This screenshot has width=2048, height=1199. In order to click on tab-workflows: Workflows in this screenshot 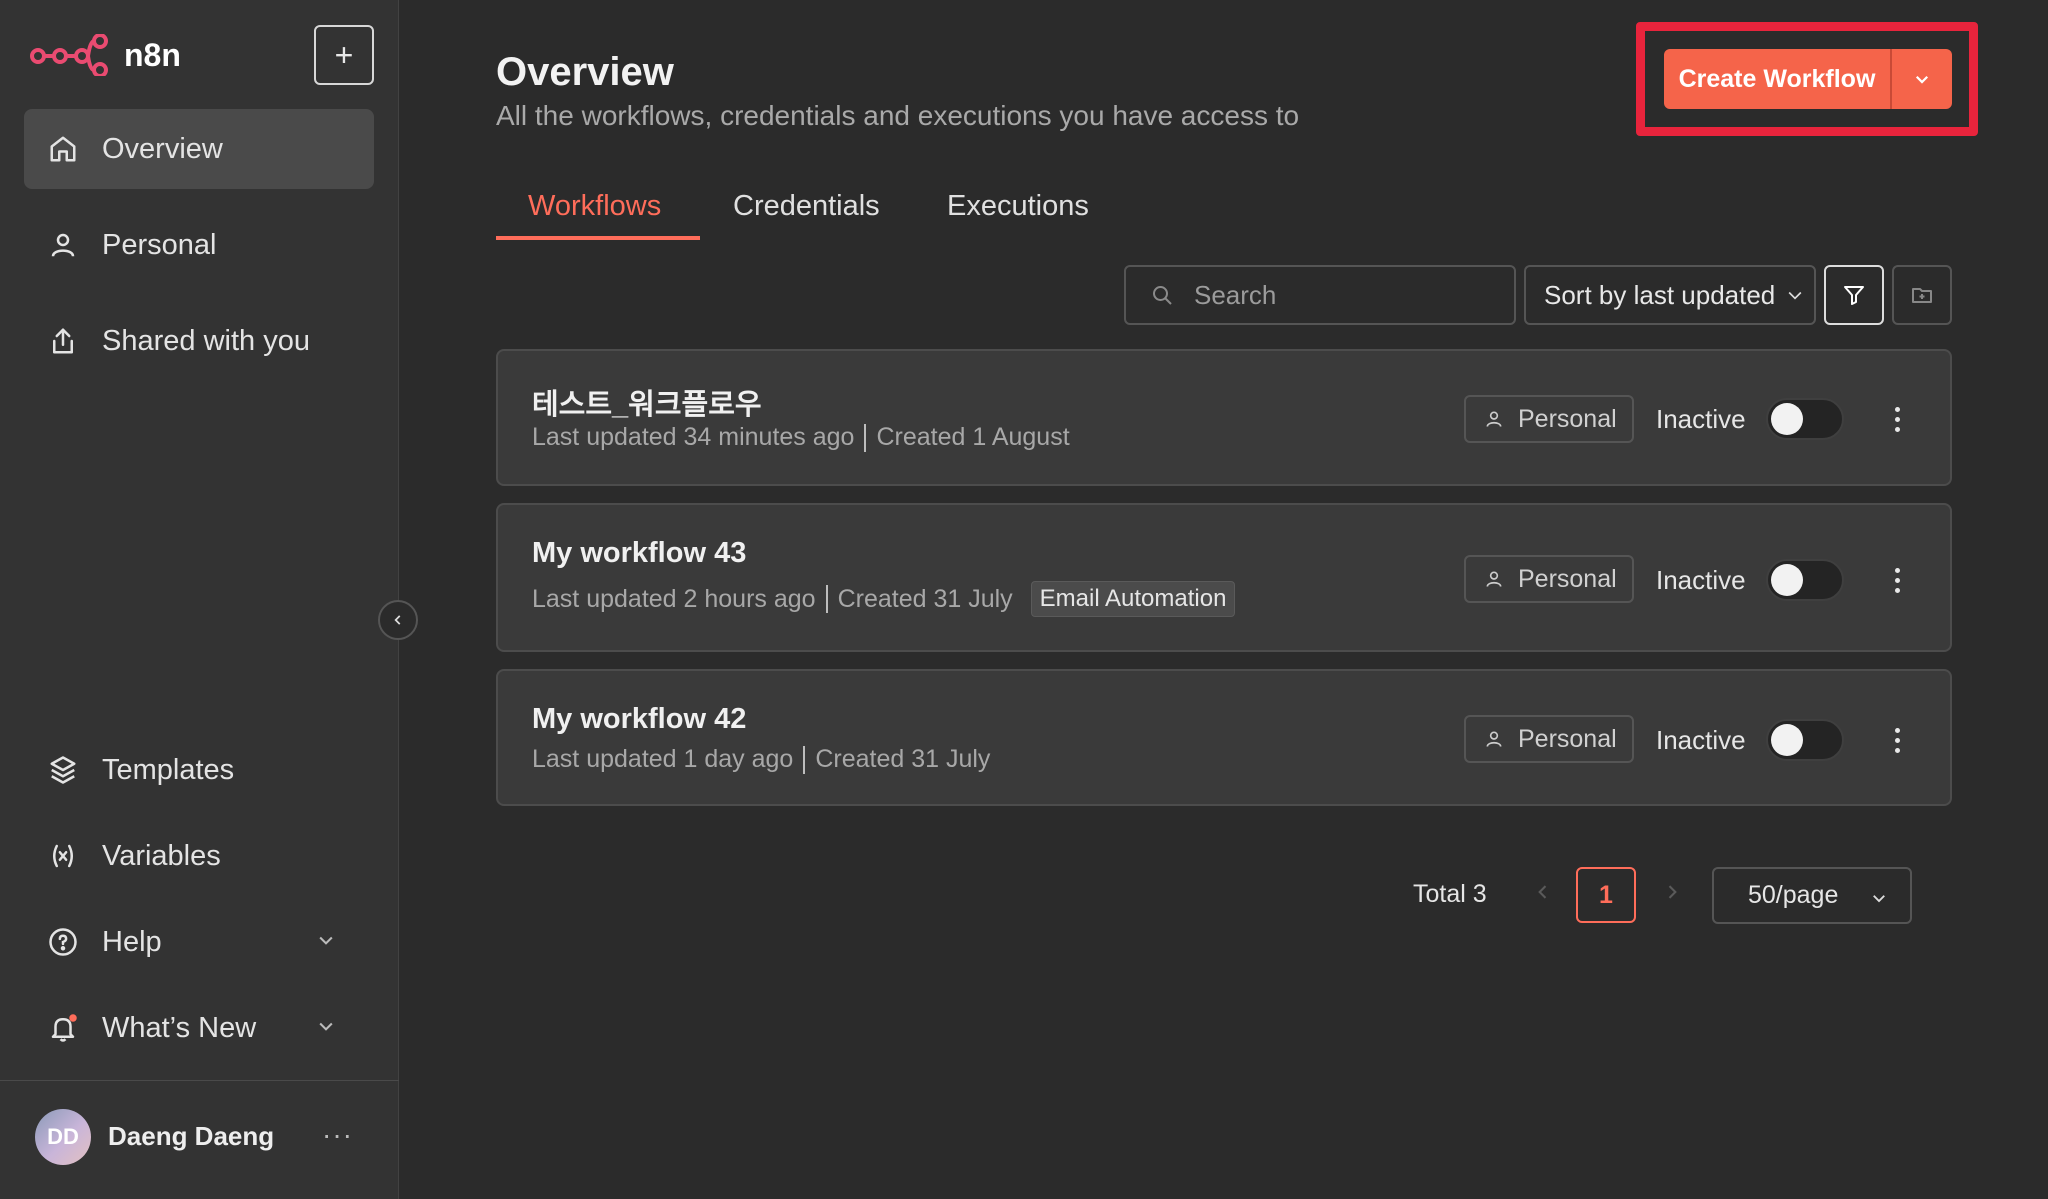, I will do `click(594, 206)`.